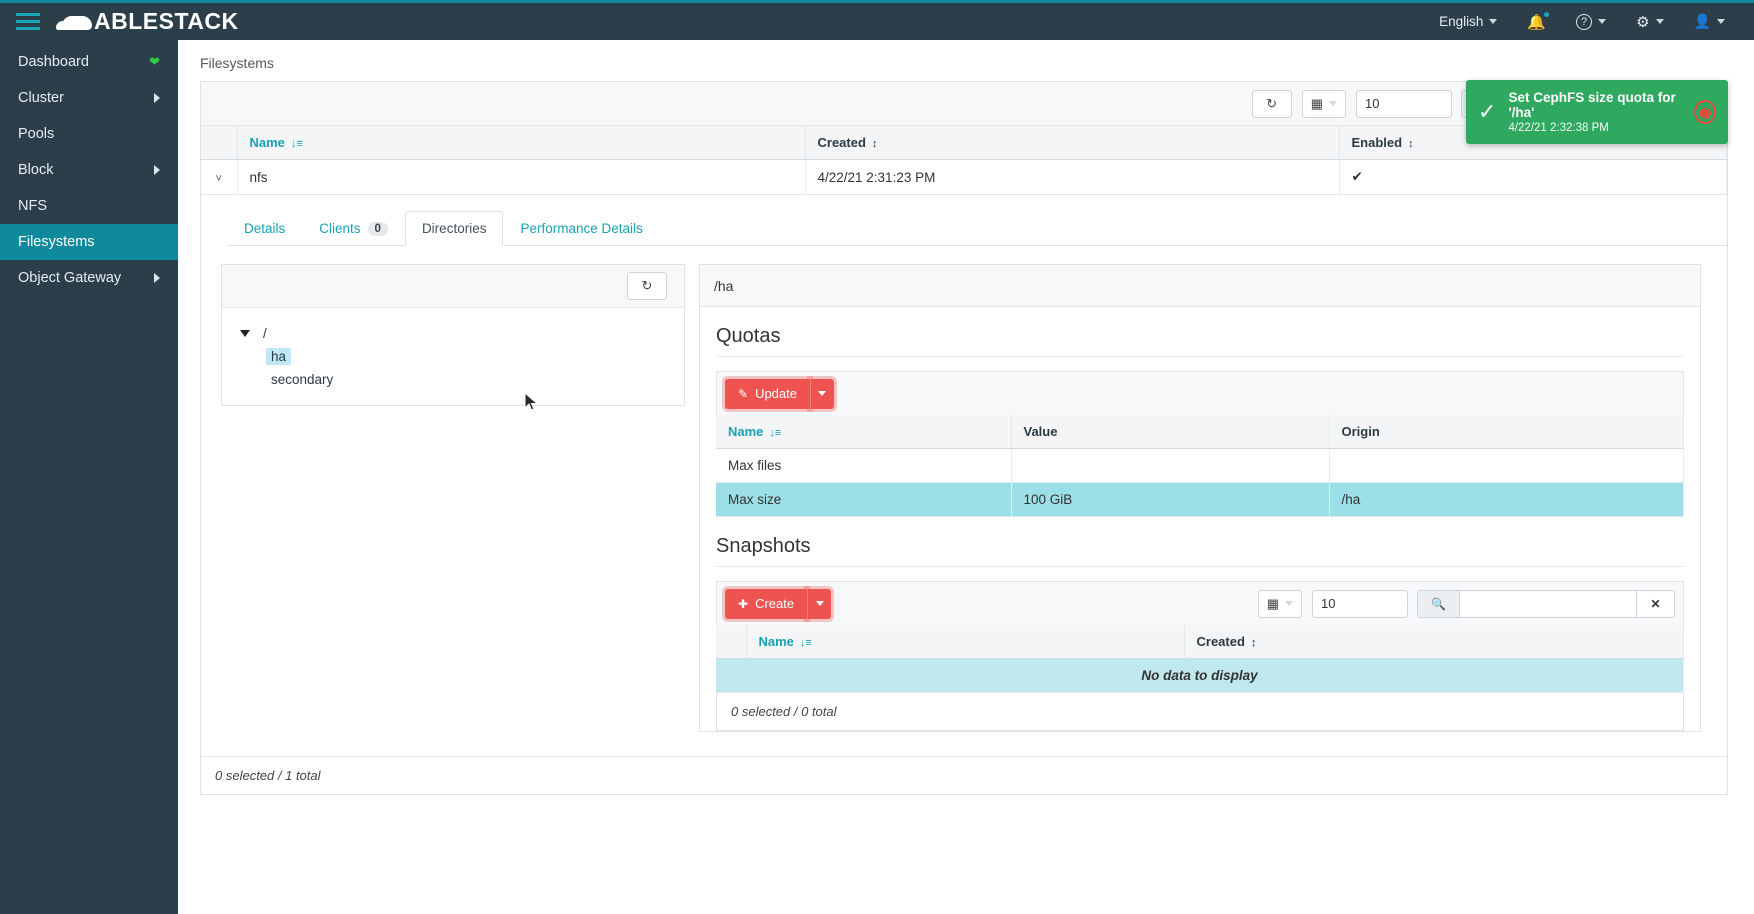 The height and width of the screenshot is (914, 1754). I want to click on pencil-icon: ✎, so click(743, 393).